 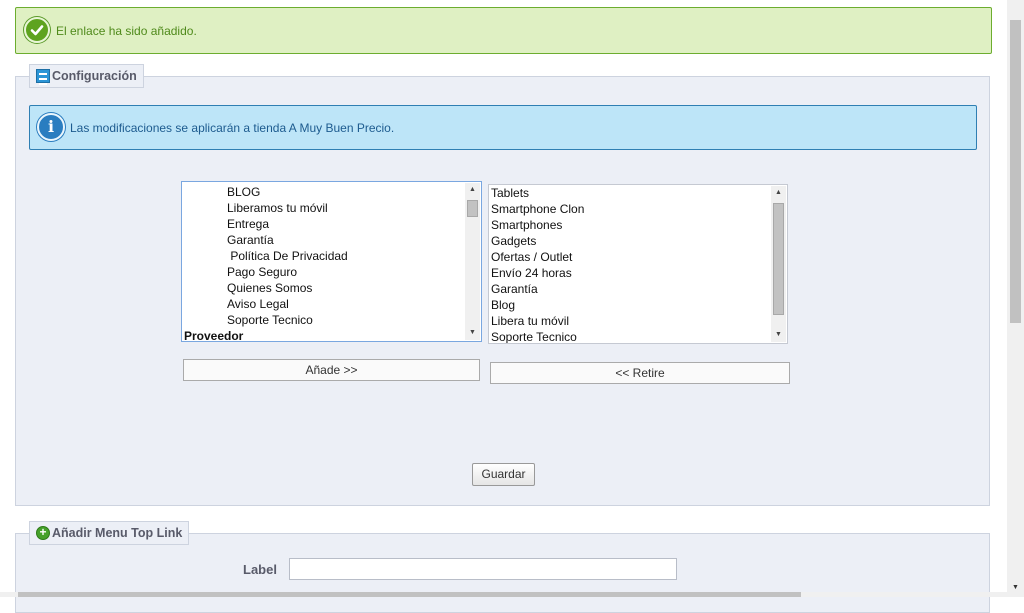 What do you see at coordinates (331, 370) in the screenshot?
I see `add-button: Añade >>` at bounding box center [331, 370].